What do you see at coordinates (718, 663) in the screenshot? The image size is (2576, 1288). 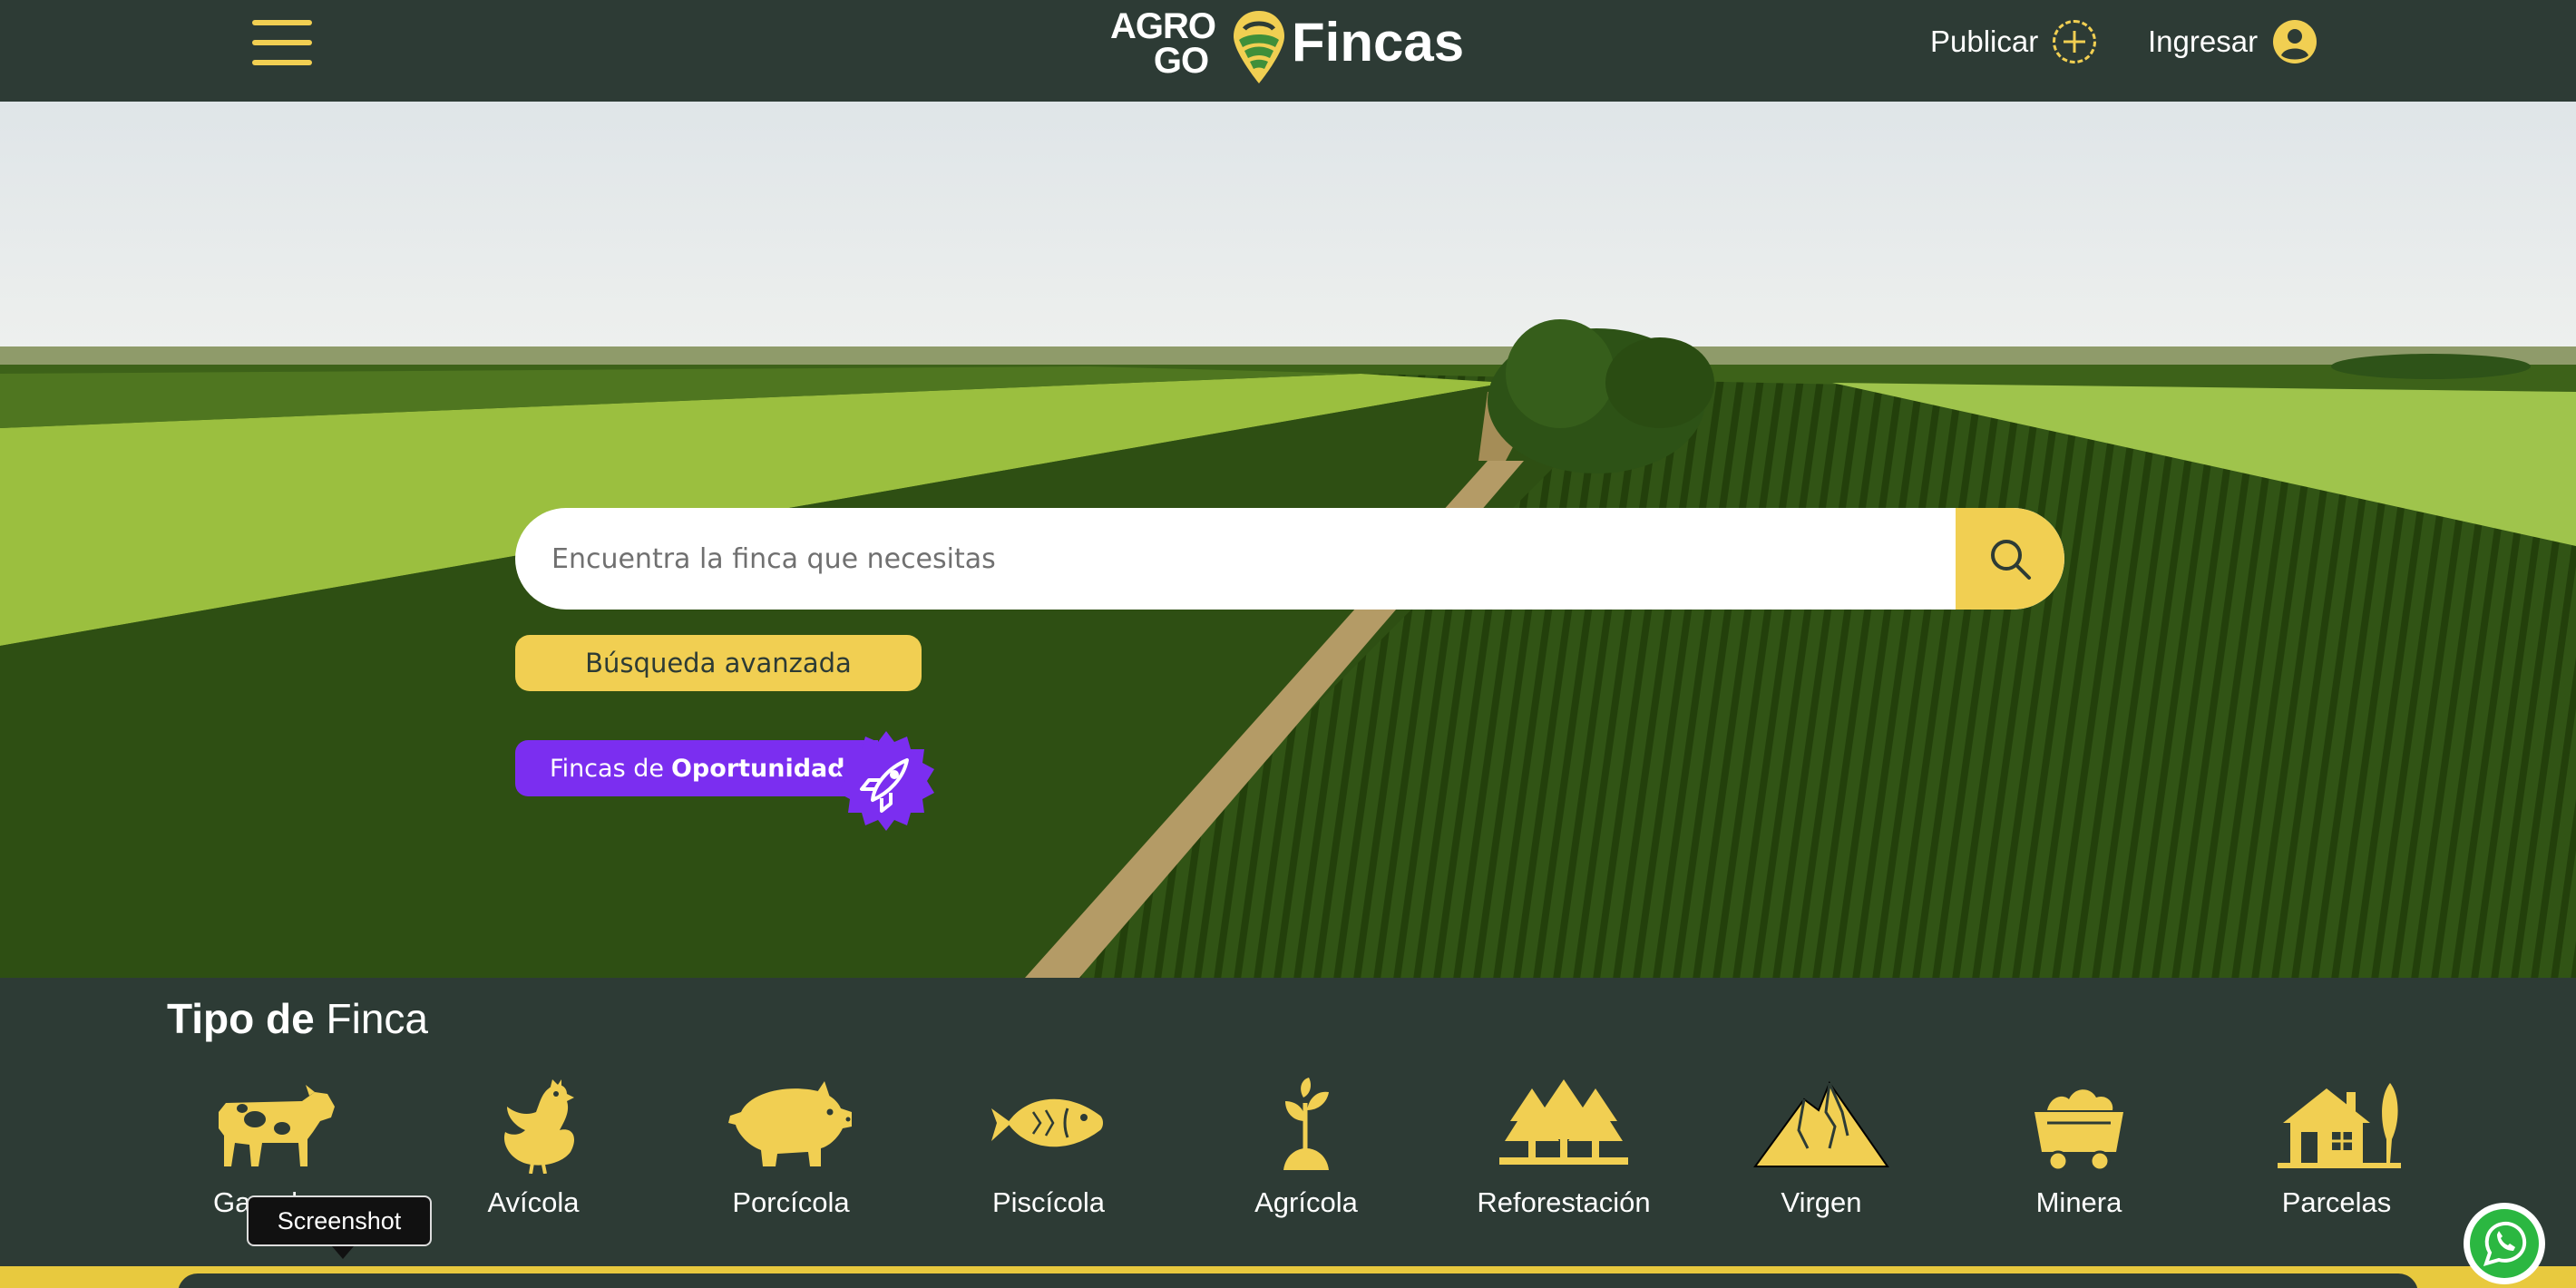 I see `advanced-search-button: Búsqueda avanzada` at bounding box center [718, 663].